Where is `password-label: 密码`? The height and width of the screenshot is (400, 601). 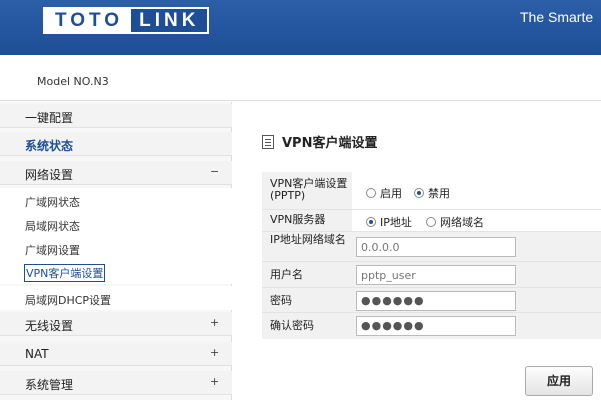
password-label: 密码 is located at coordinates (281, 300).